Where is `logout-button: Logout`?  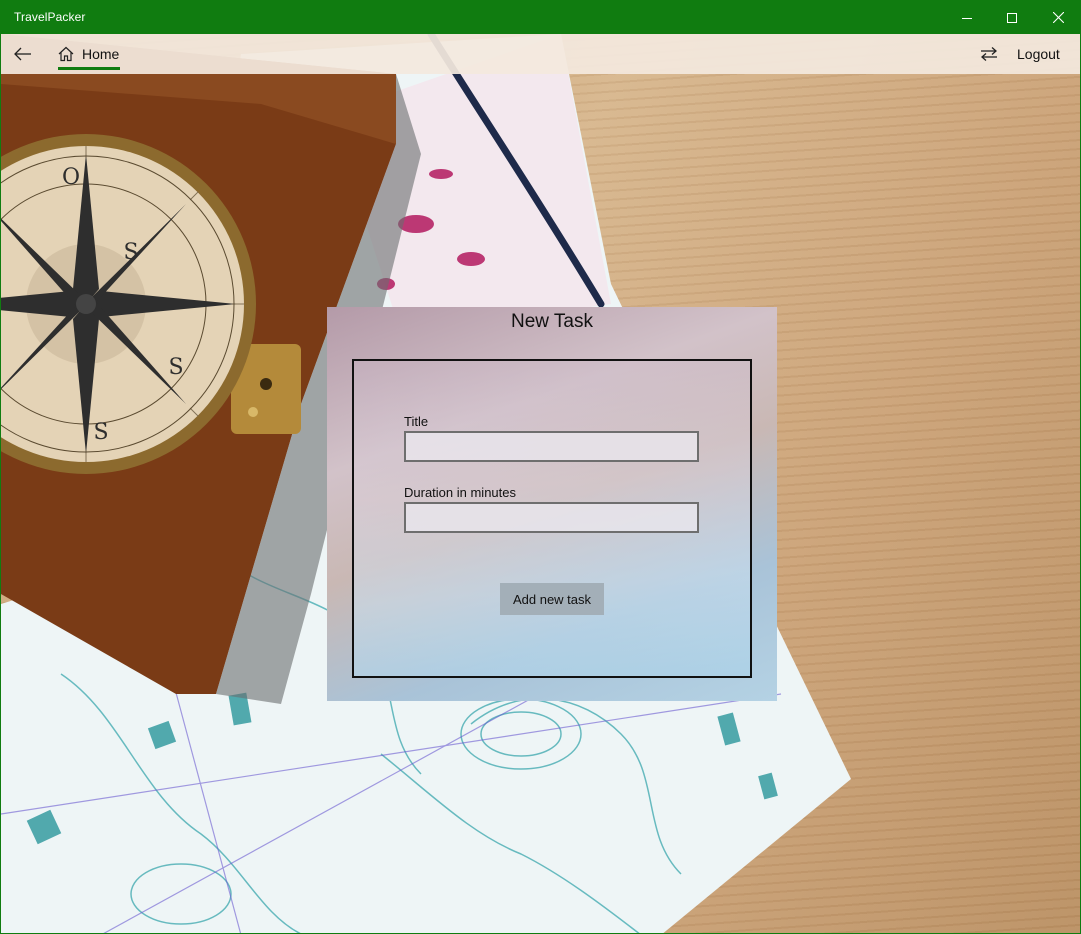
logout-button: Logout is located at coordinates (1038, 54).